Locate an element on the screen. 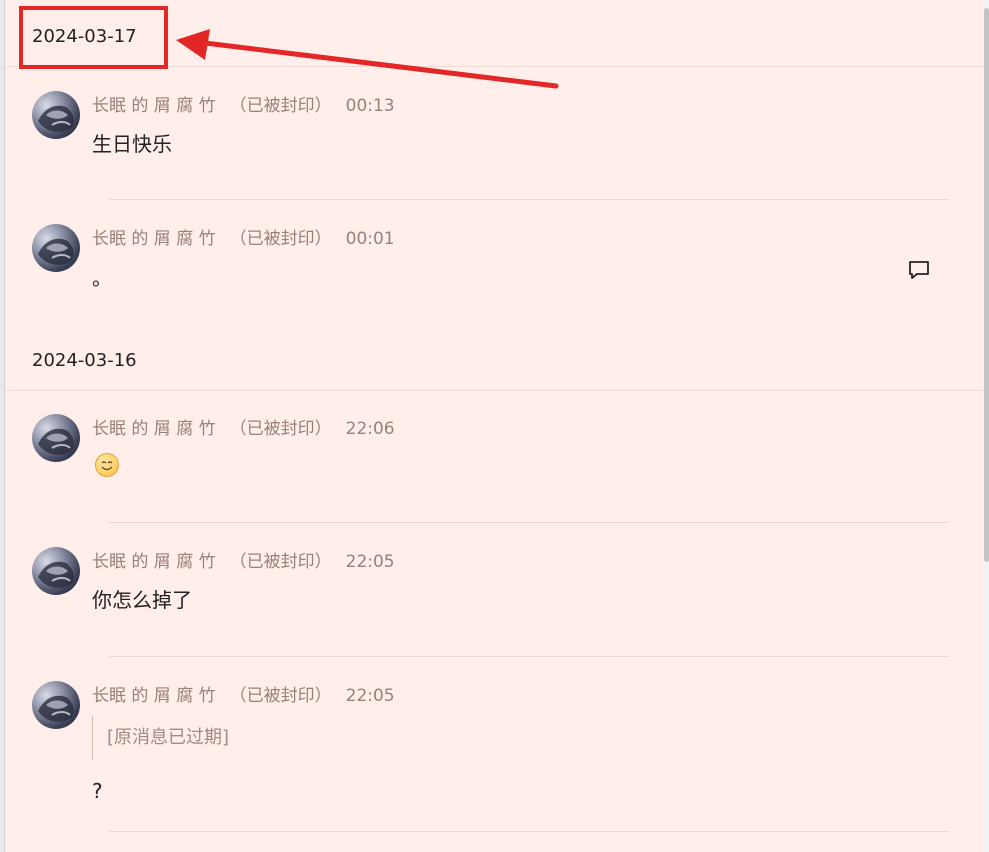  message-meta: 长眠 的 屑 腐 竹 （已被封印） 00:01 is located at coordinates (243, 236).